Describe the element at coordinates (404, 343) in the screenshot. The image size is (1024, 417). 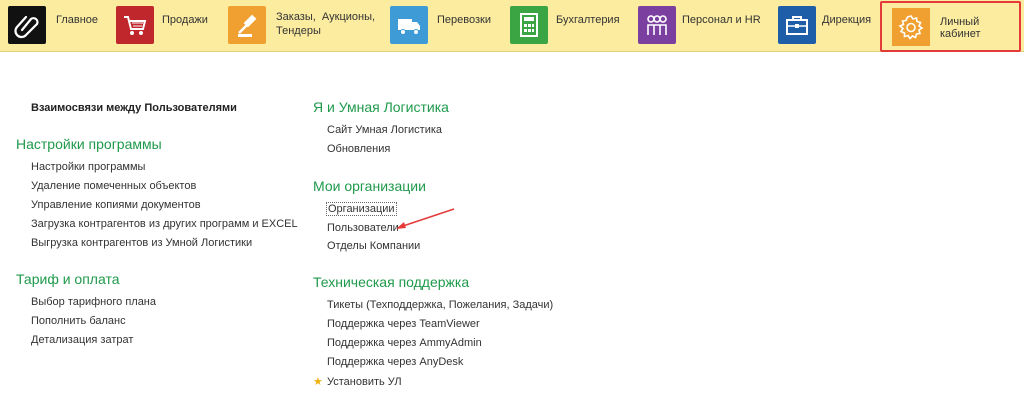
I see `ammyadmin-link: Поддержка через AmmyAdmin` at that location.